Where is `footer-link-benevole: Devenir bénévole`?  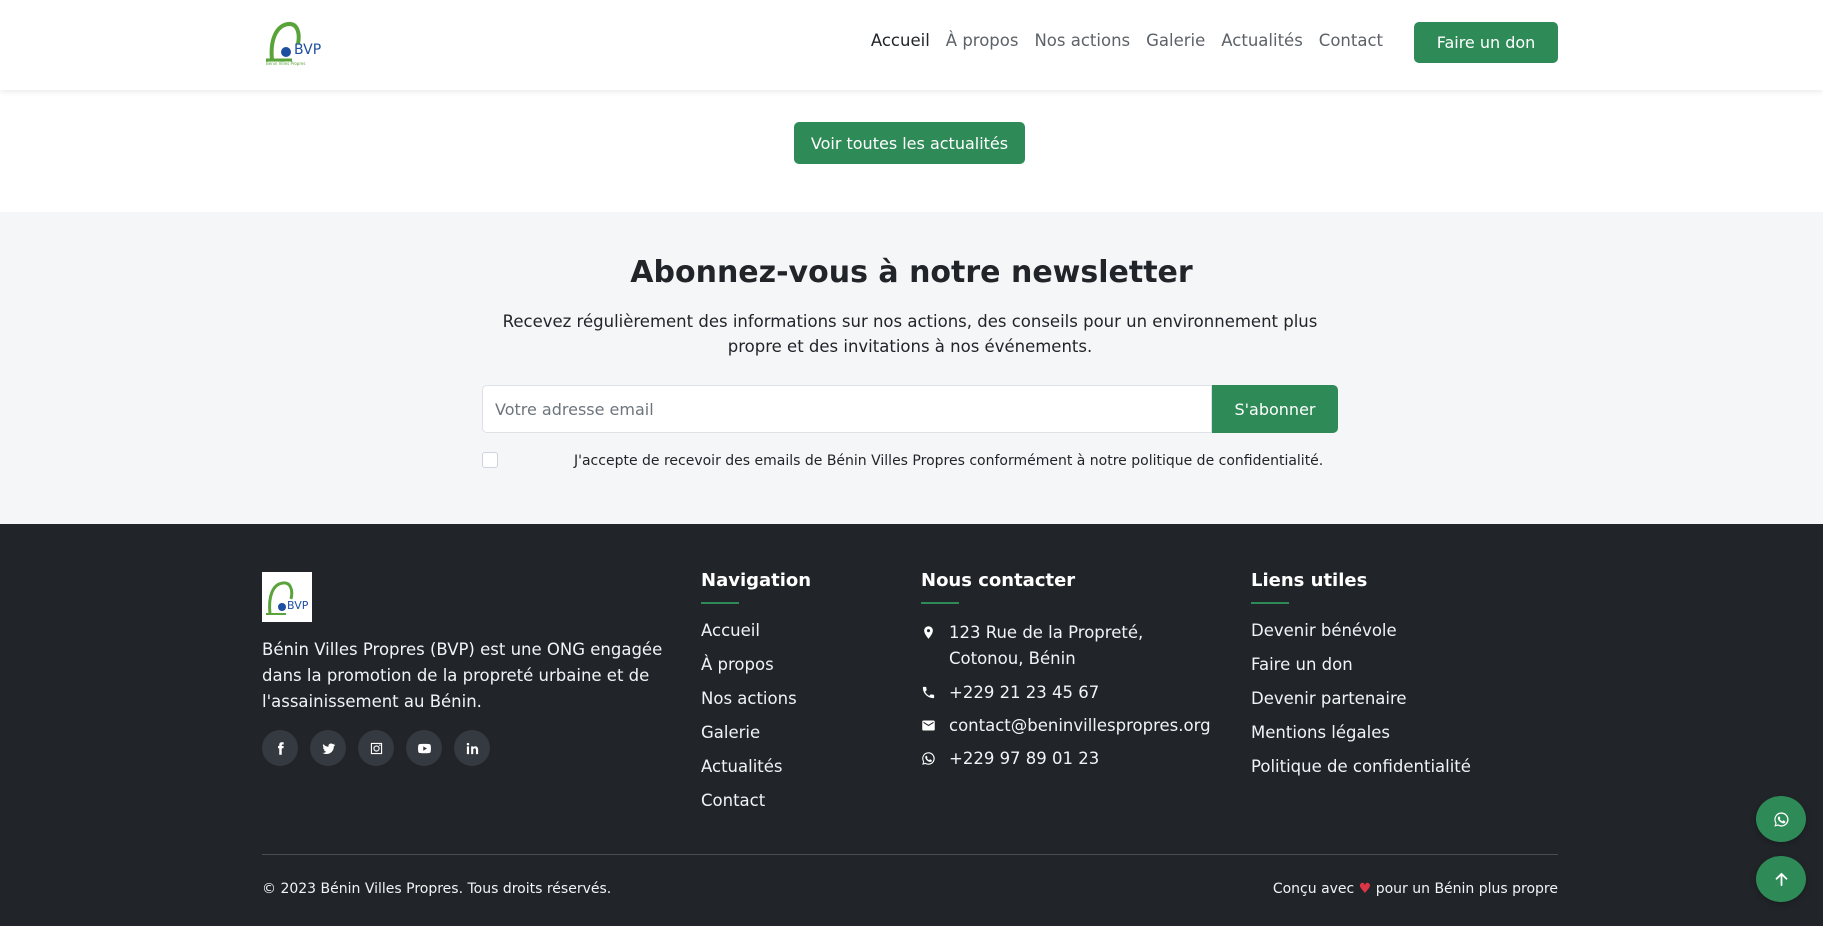
footer-link-benevole: Devenir bénévole is located at coordinates (1324, 630).